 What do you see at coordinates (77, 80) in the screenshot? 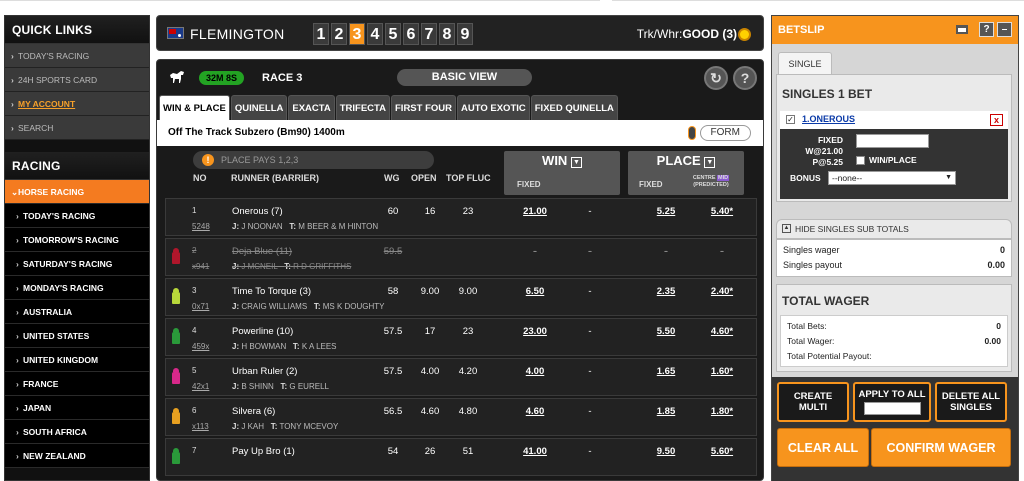
I see `quick-link-sports-card: › 24H SPORTS CARD` at bounding box center [77, 80].